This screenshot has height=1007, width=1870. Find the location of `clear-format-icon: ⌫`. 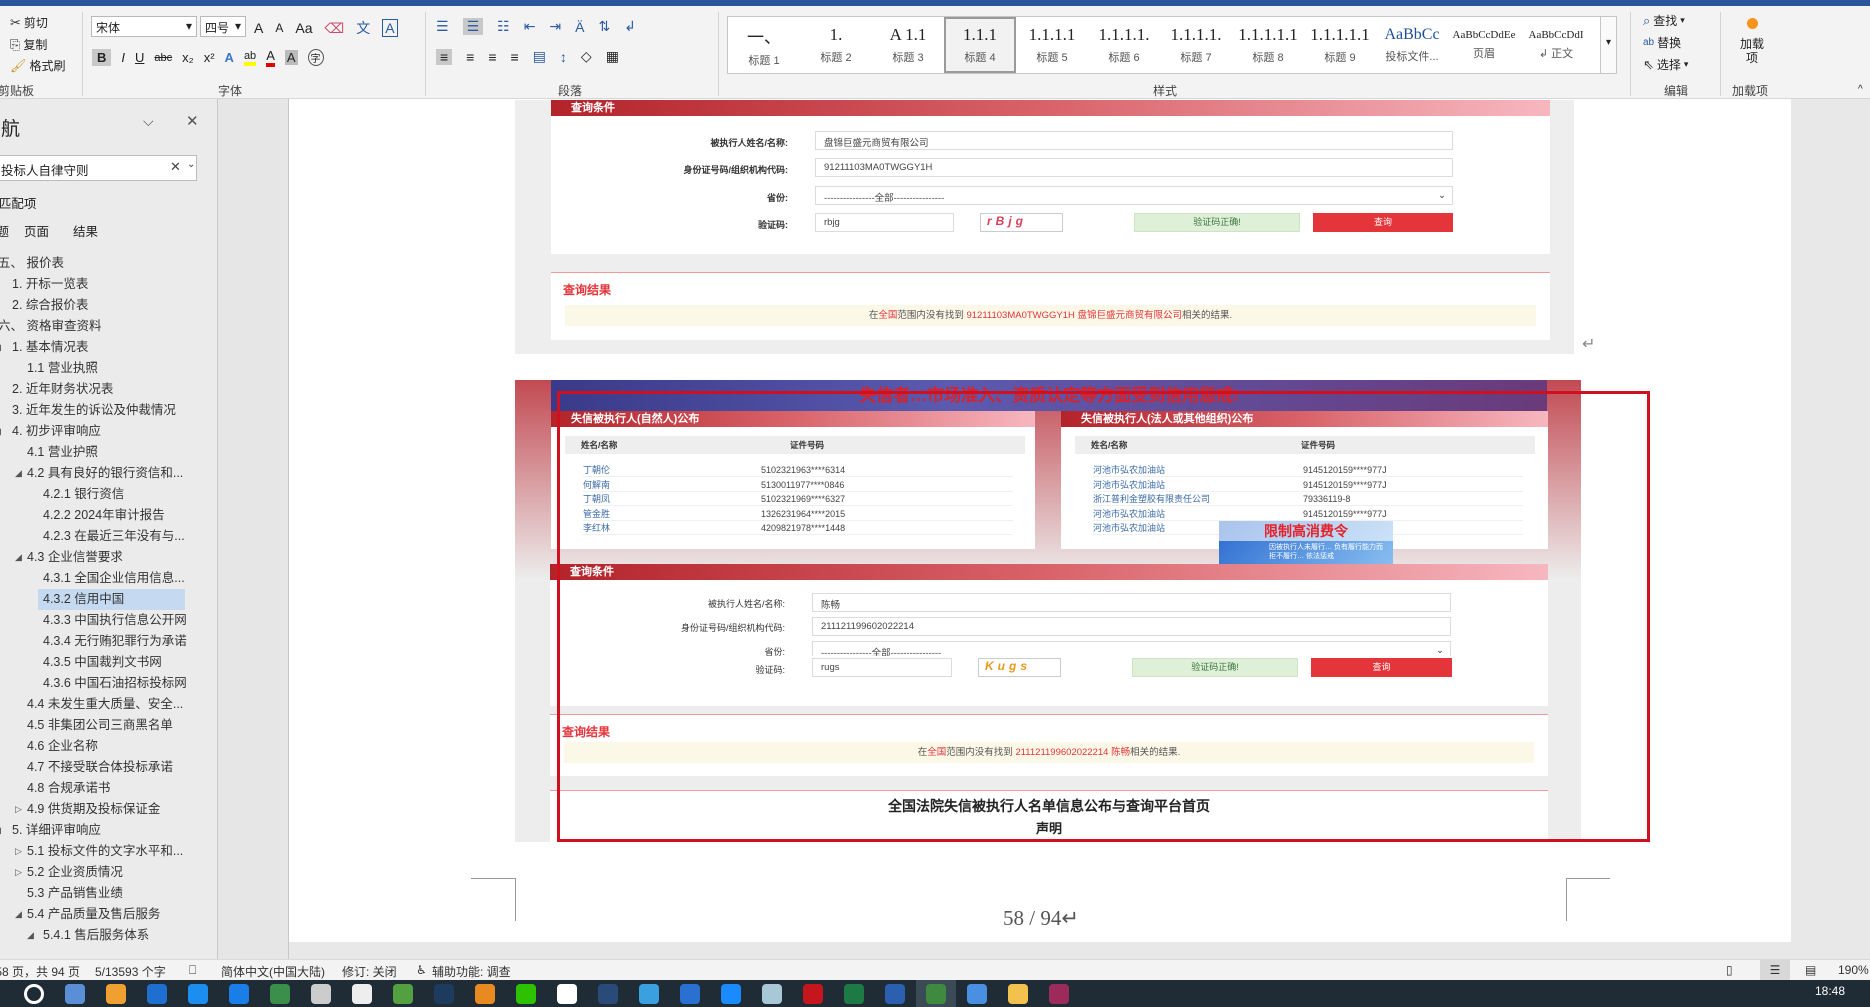

clear-format-icon: ⌫ is located at coordinates (334, 28).